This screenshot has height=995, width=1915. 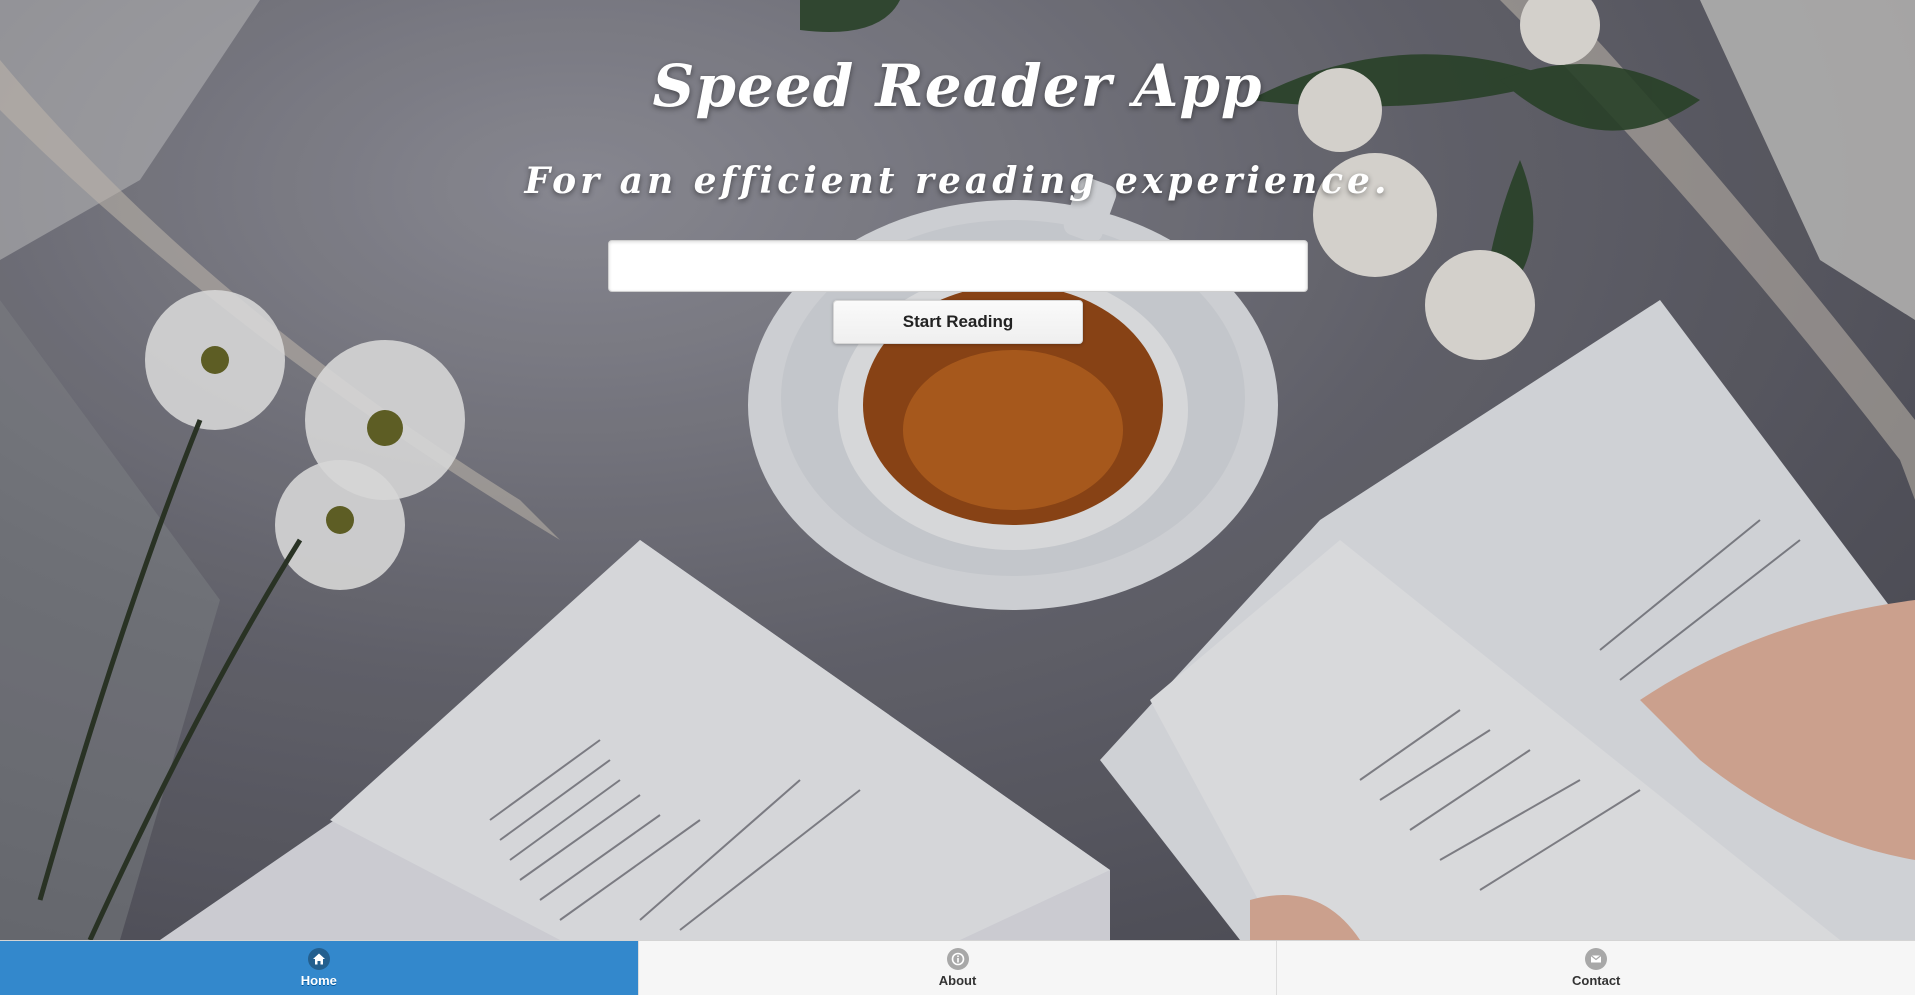 I want to click on text-input, so click(x=958, y=266).